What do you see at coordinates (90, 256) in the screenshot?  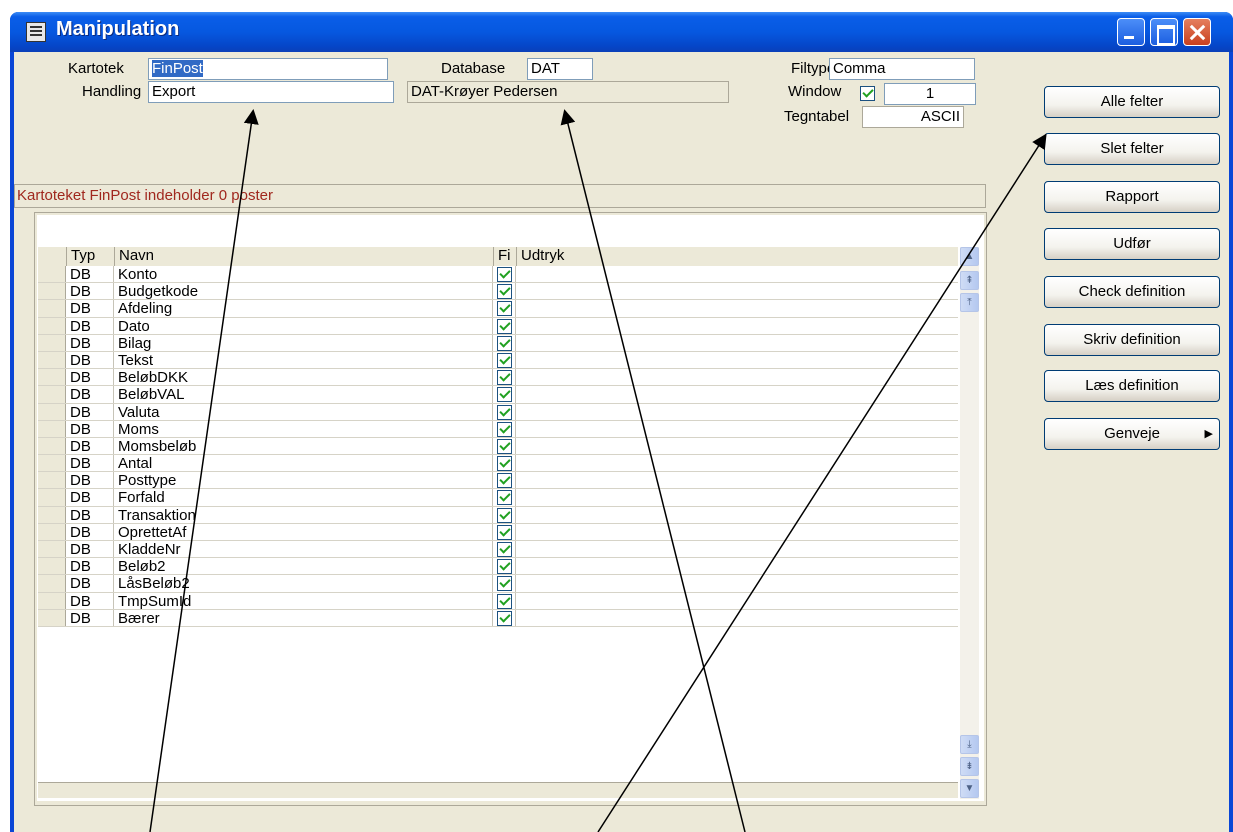 I see `column-header-typ: Typ` at bounding box center [90, 256].